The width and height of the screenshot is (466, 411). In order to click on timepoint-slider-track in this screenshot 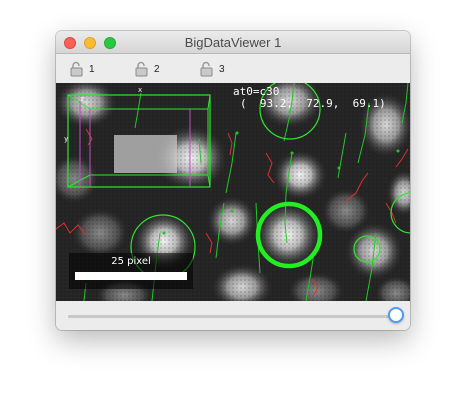, I will do `click(232, 316)`.